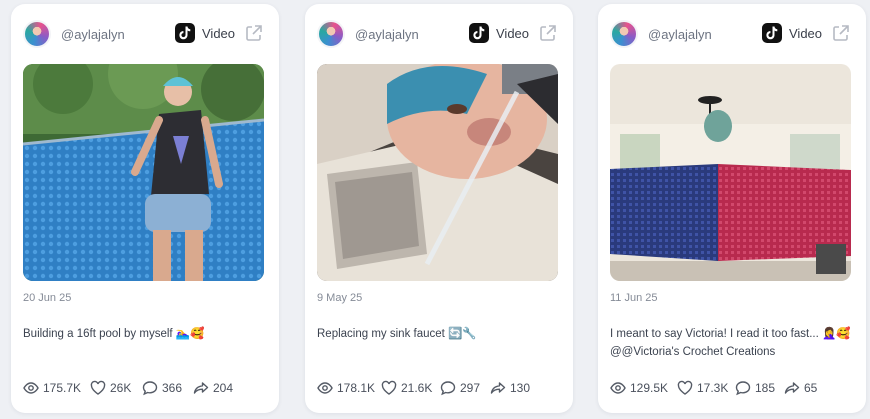  I want to click on likes-count: 26K, so click(121, 388).